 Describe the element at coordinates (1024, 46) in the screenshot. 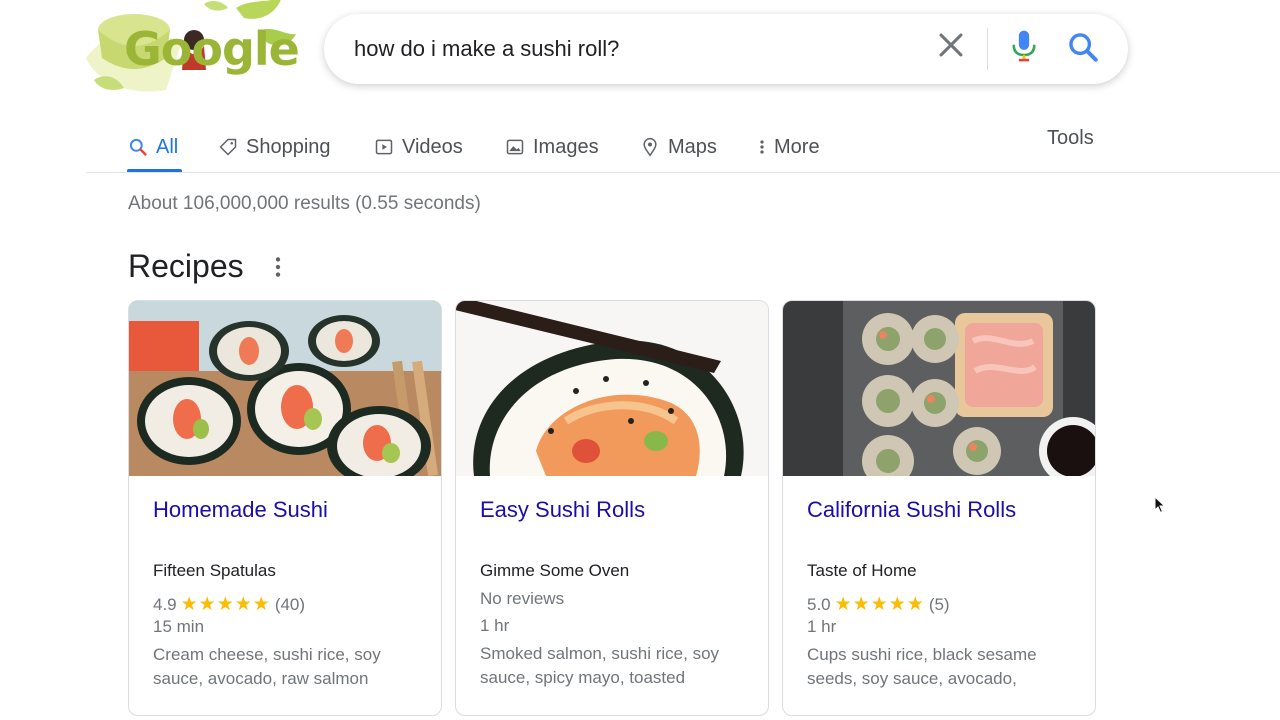

I see `microphone-icon` at that location.